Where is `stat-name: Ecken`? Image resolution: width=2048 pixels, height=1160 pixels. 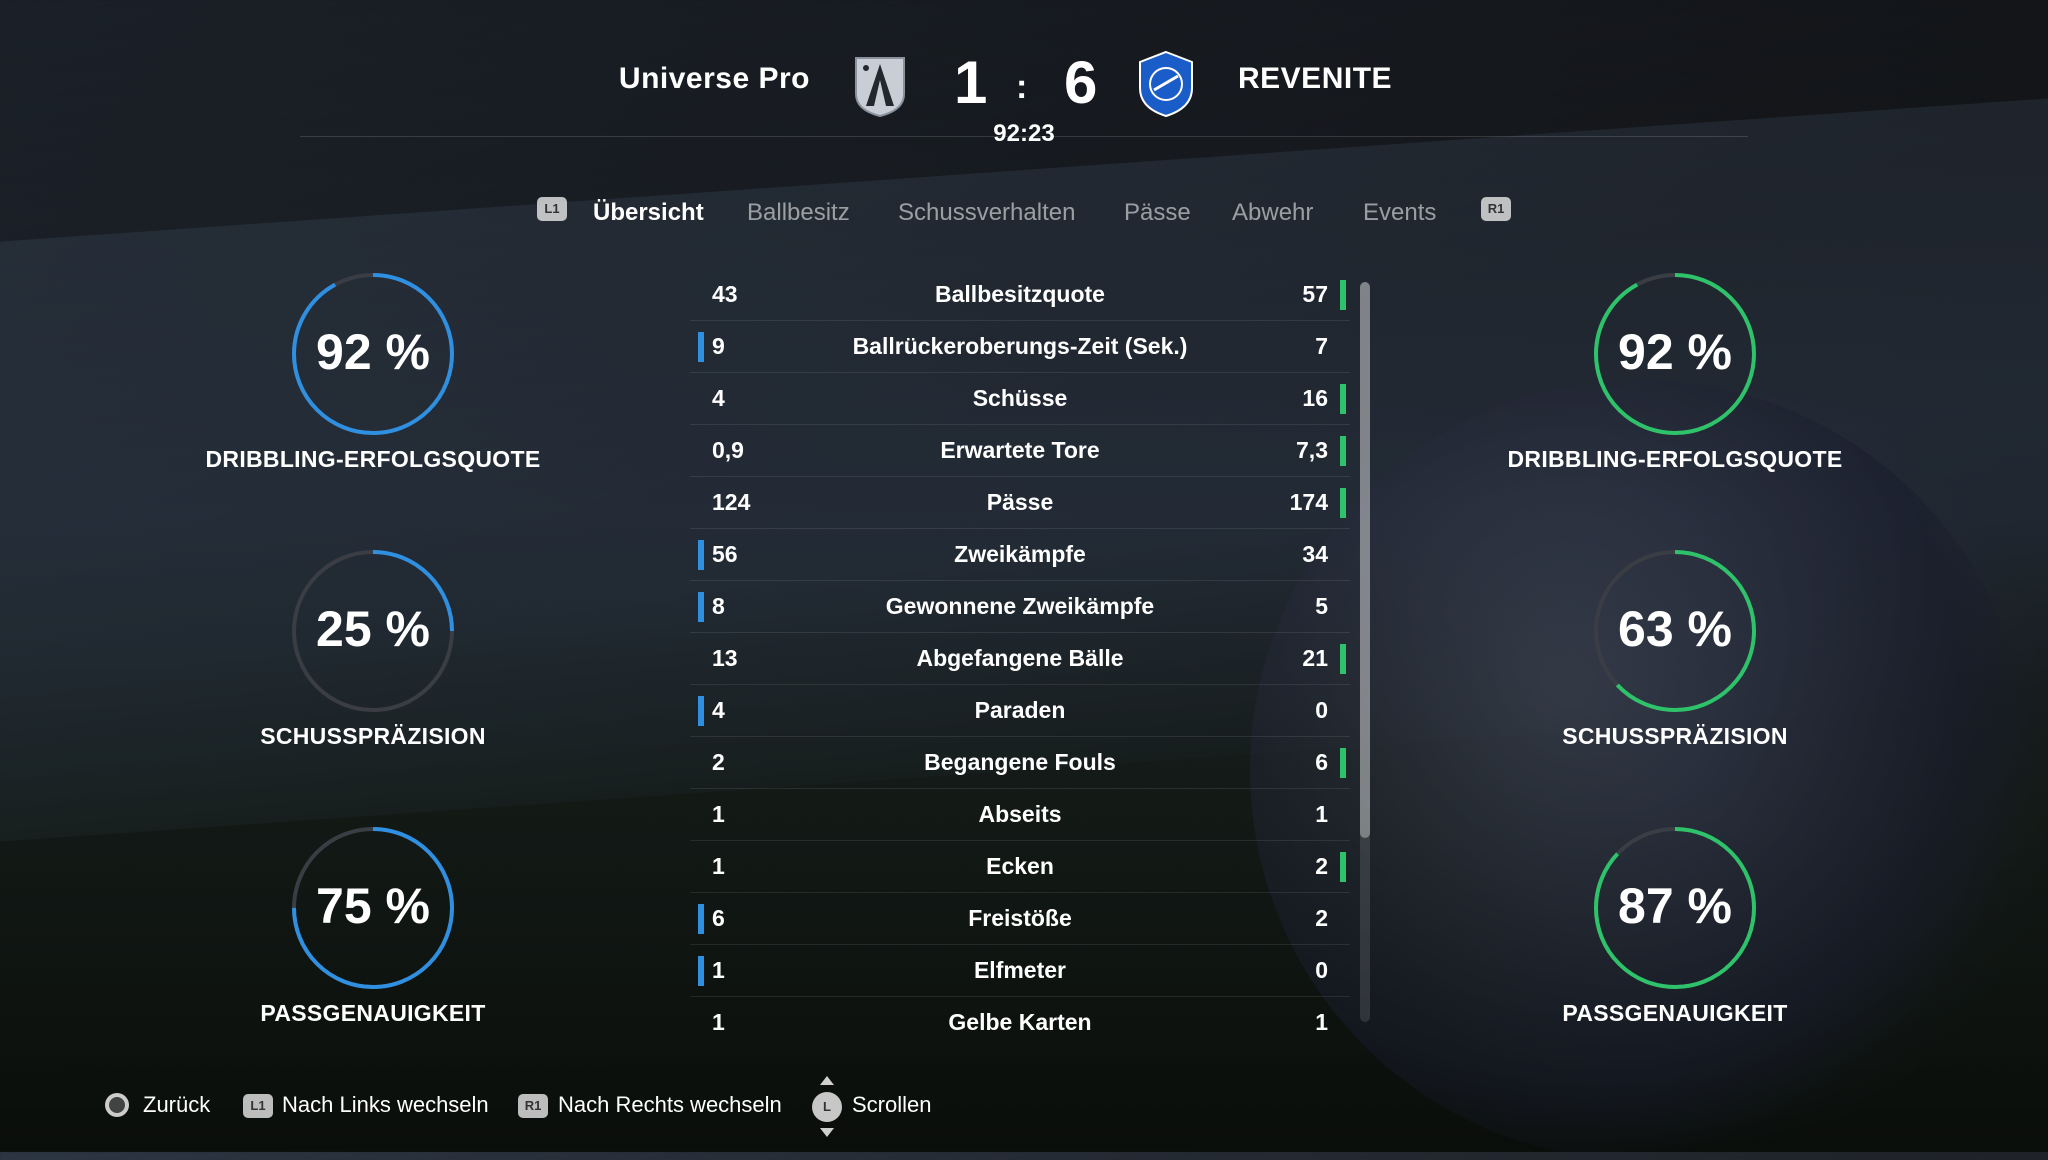
stat-name: Ecken is located at coordinates (1020, 866).